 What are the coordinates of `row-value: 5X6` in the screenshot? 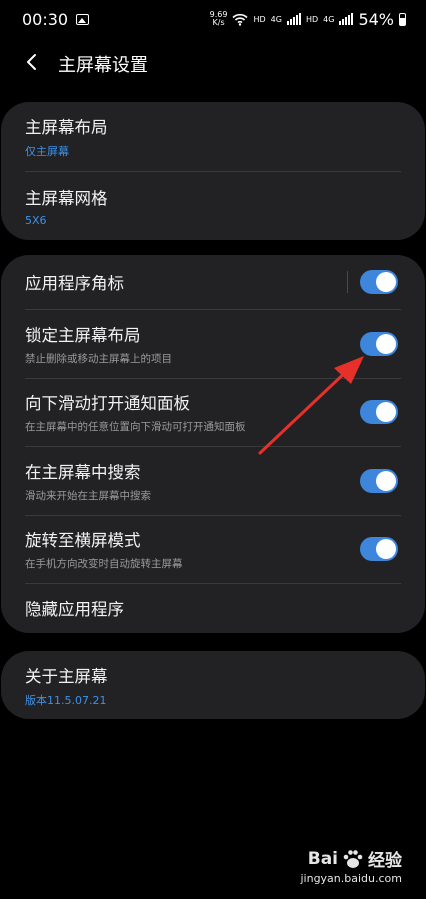 It's located at (36, 220).